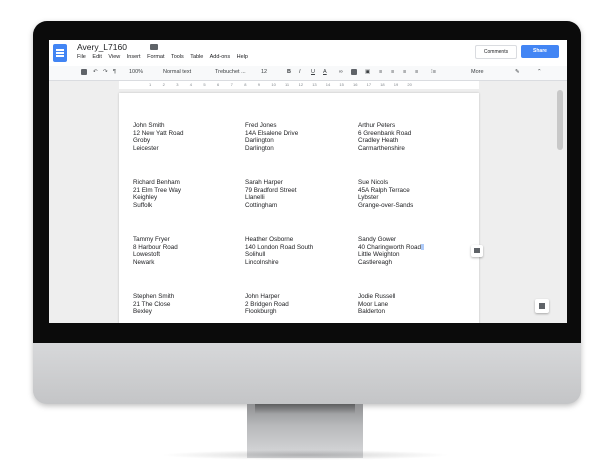 This screenshot has width=610, height=460. What do you see at coordinates (188, 304) in the screenshot?
I see `address-label: Stephen Smith 21 The Close Bexley` at bounding box center [188, 304].